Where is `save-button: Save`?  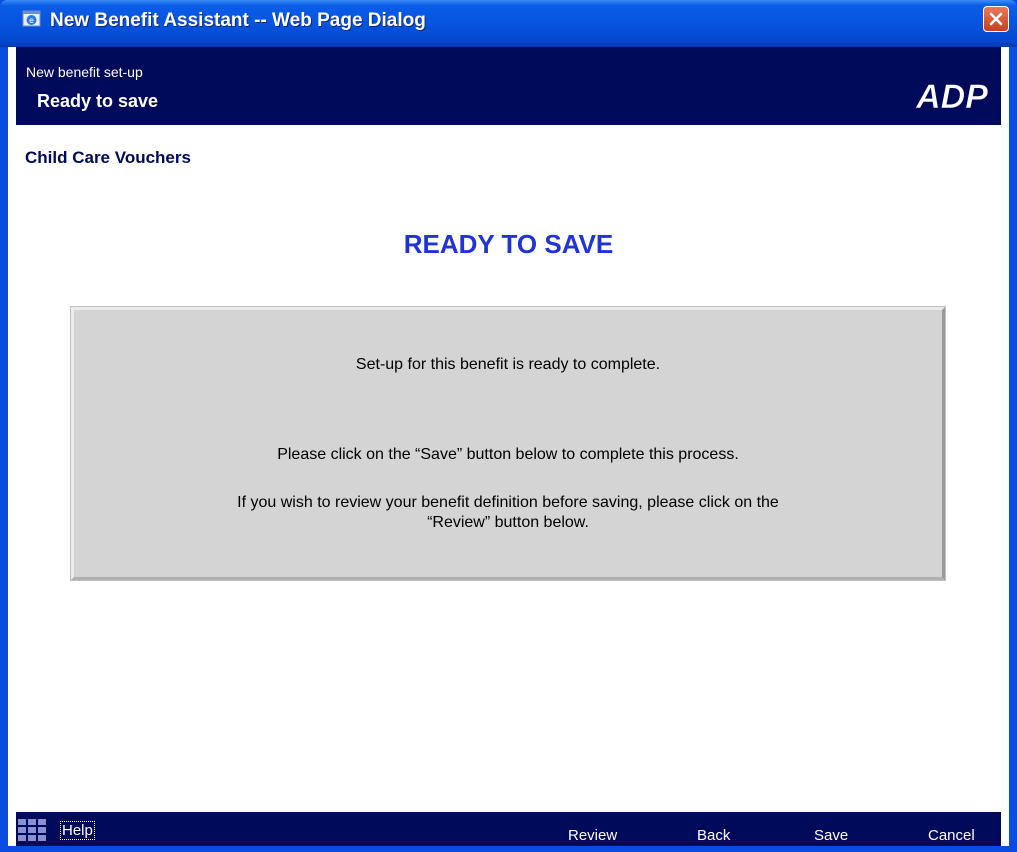 save-button: Save is located at coordinates (831, 835).